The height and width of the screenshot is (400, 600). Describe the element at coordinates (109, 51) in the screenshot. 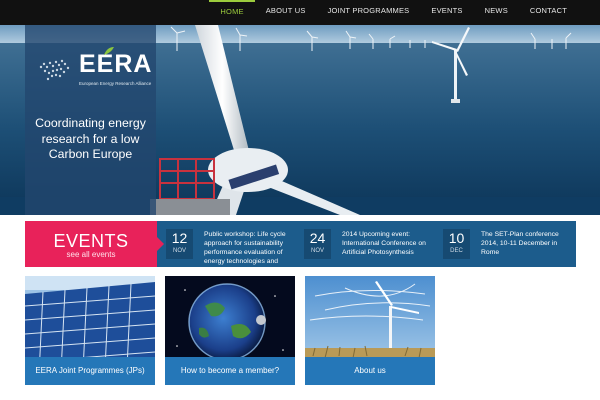

I see `leaf-accent-icon` at that location.